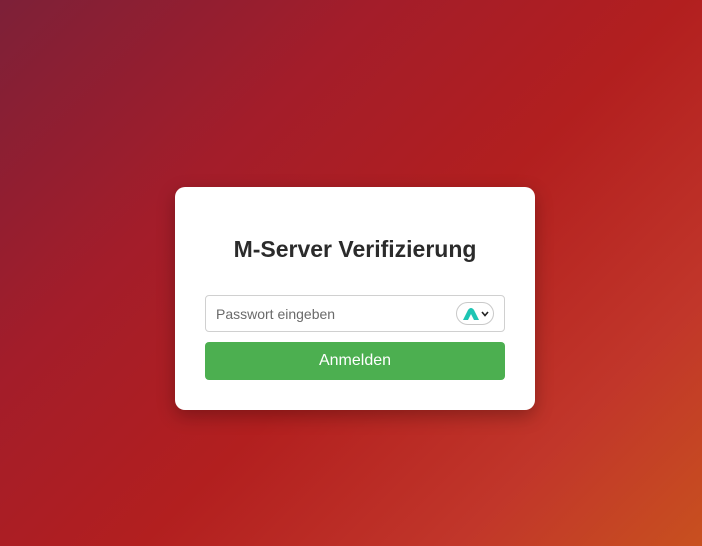  What do you see at coordinates (333, 313) in the screenshot?
I see `password-input` at bounding box center [333, 313].